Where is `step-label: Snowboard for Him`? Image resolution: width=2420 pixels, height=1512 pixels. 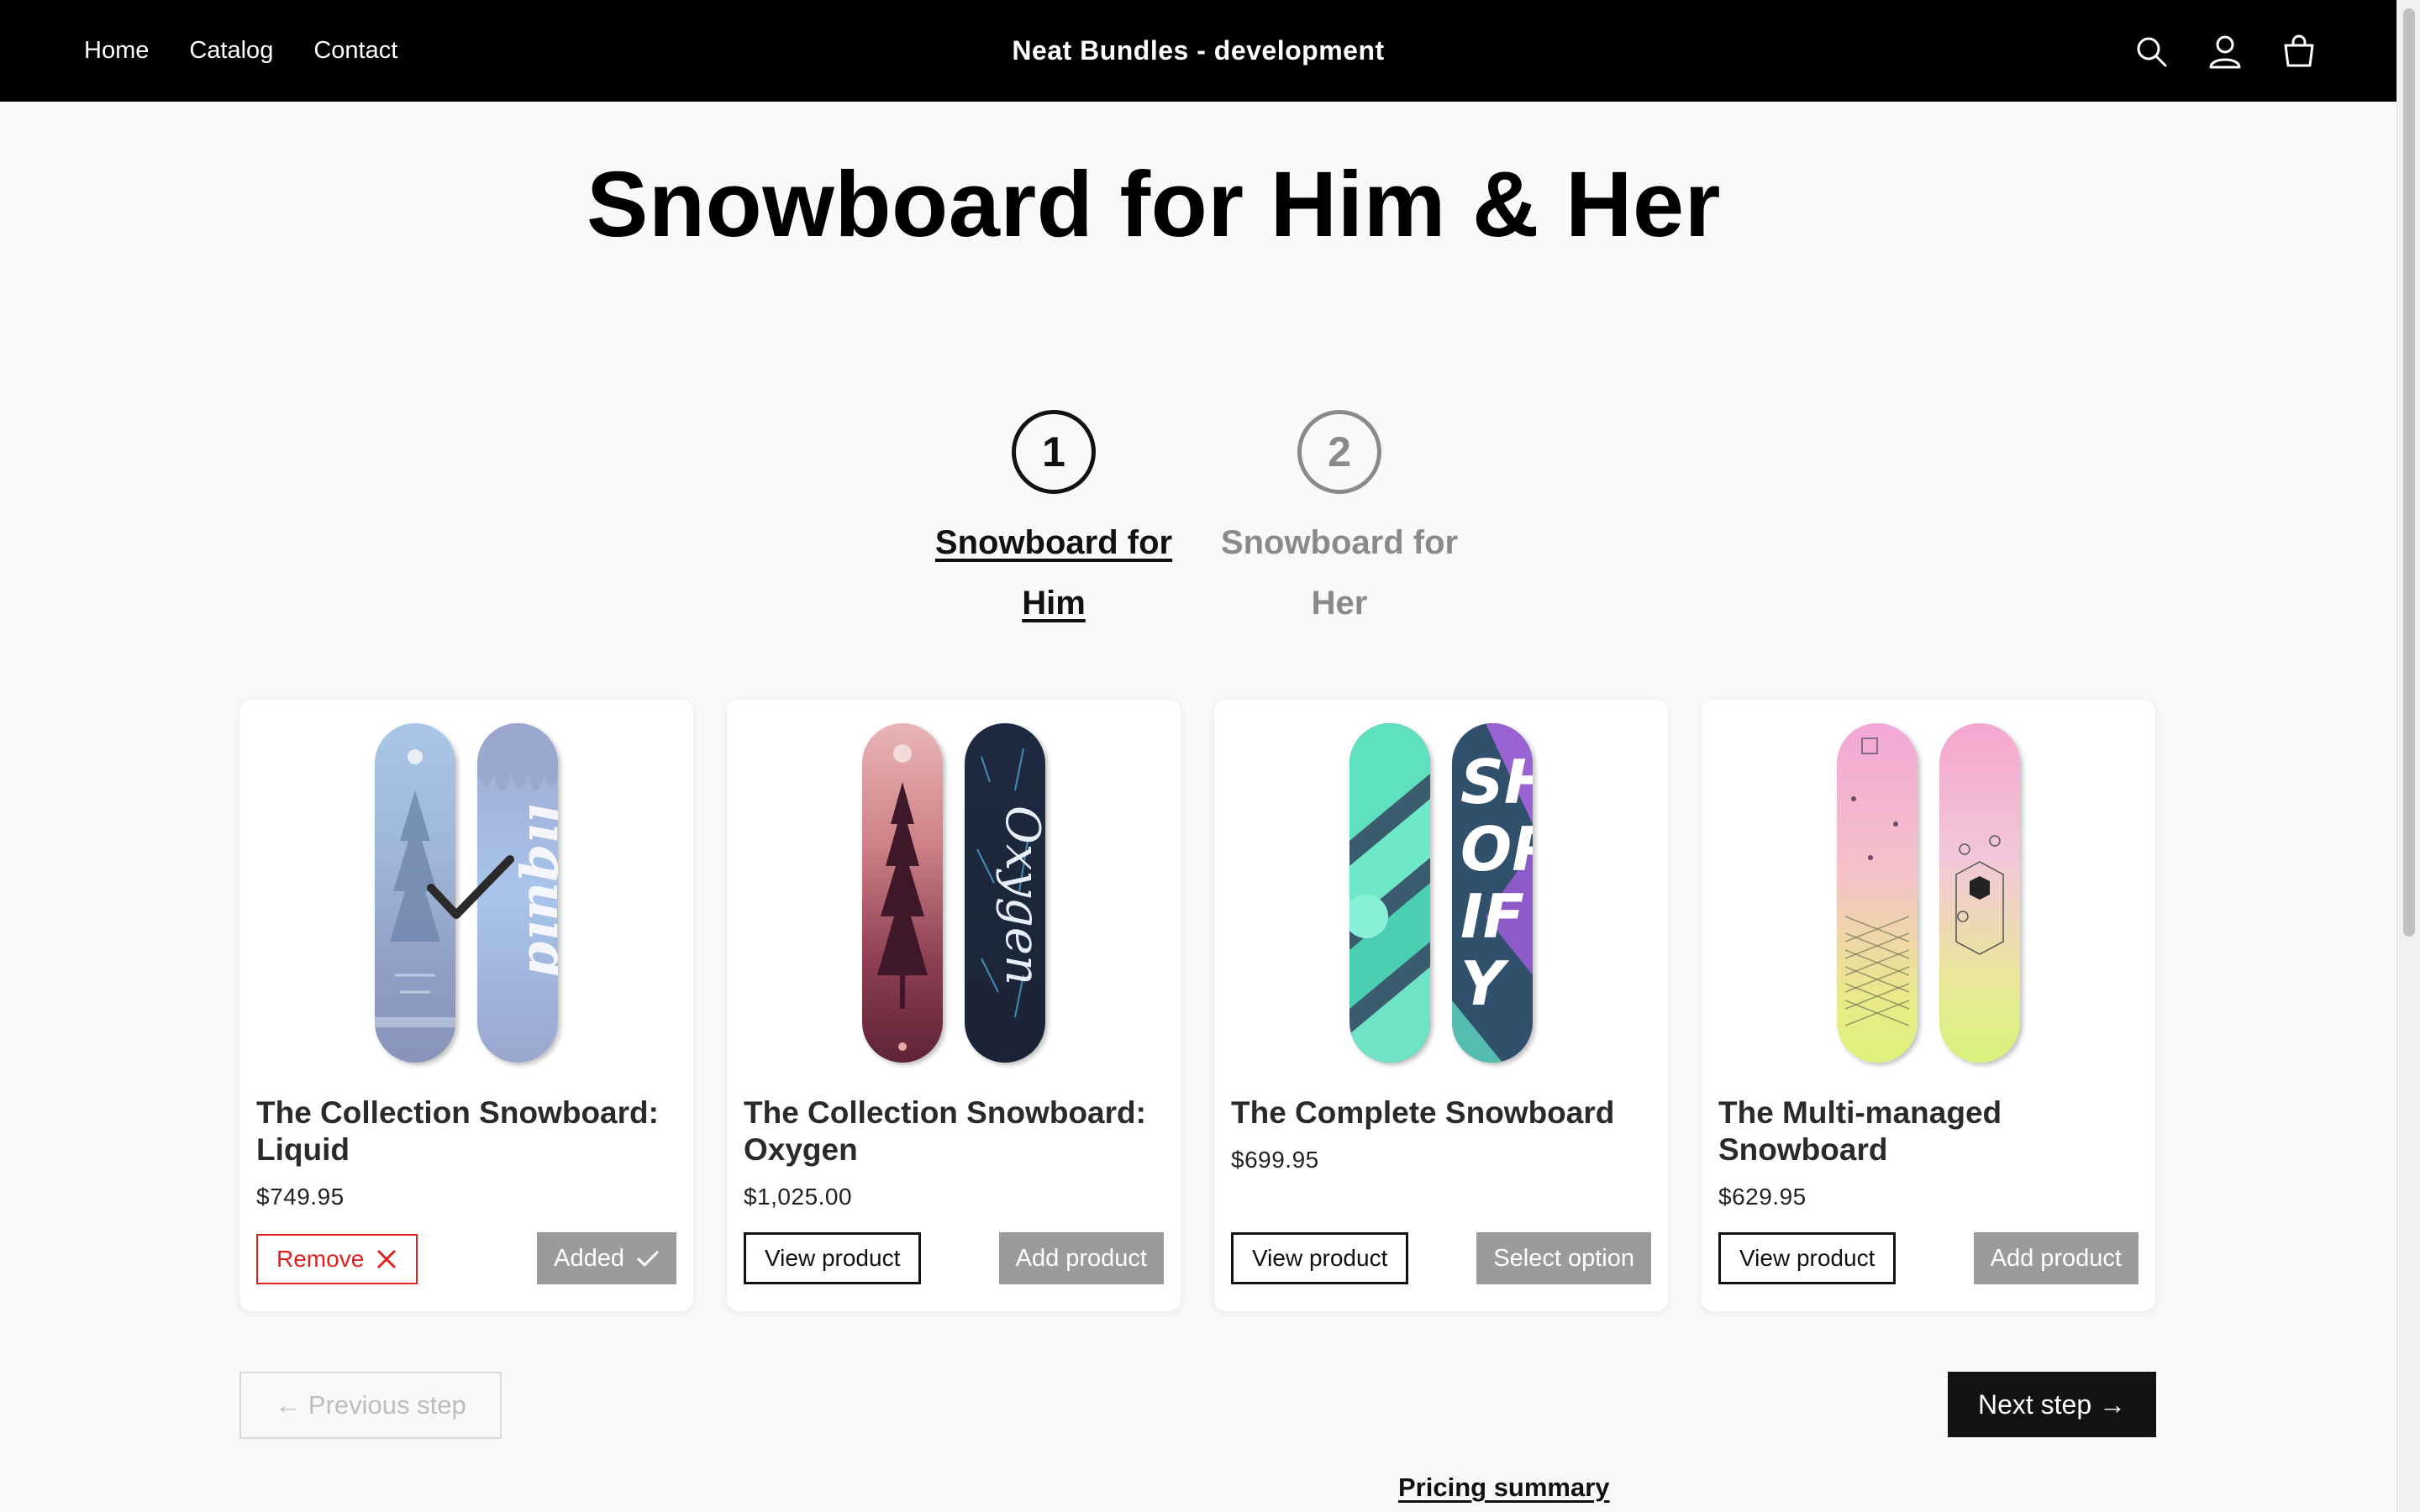 step-label: Snowboard for Him is located at coordinates (1053, 573).